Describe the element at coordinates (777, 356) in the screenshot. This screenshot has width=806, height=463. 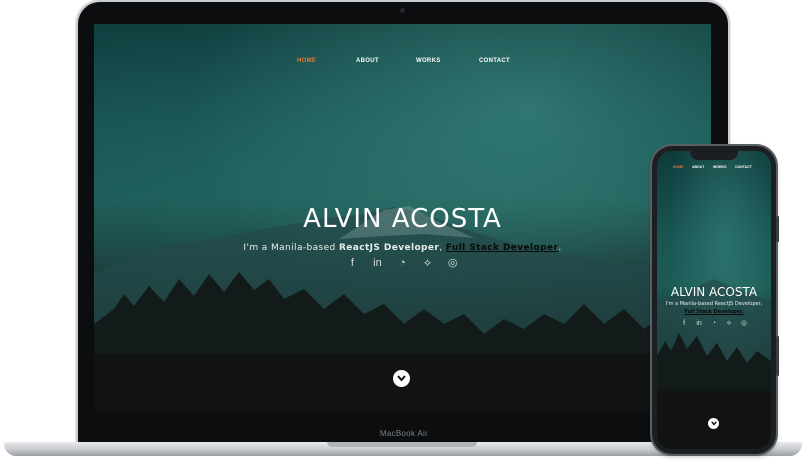
I see `phone-side-button-lower` at that location.